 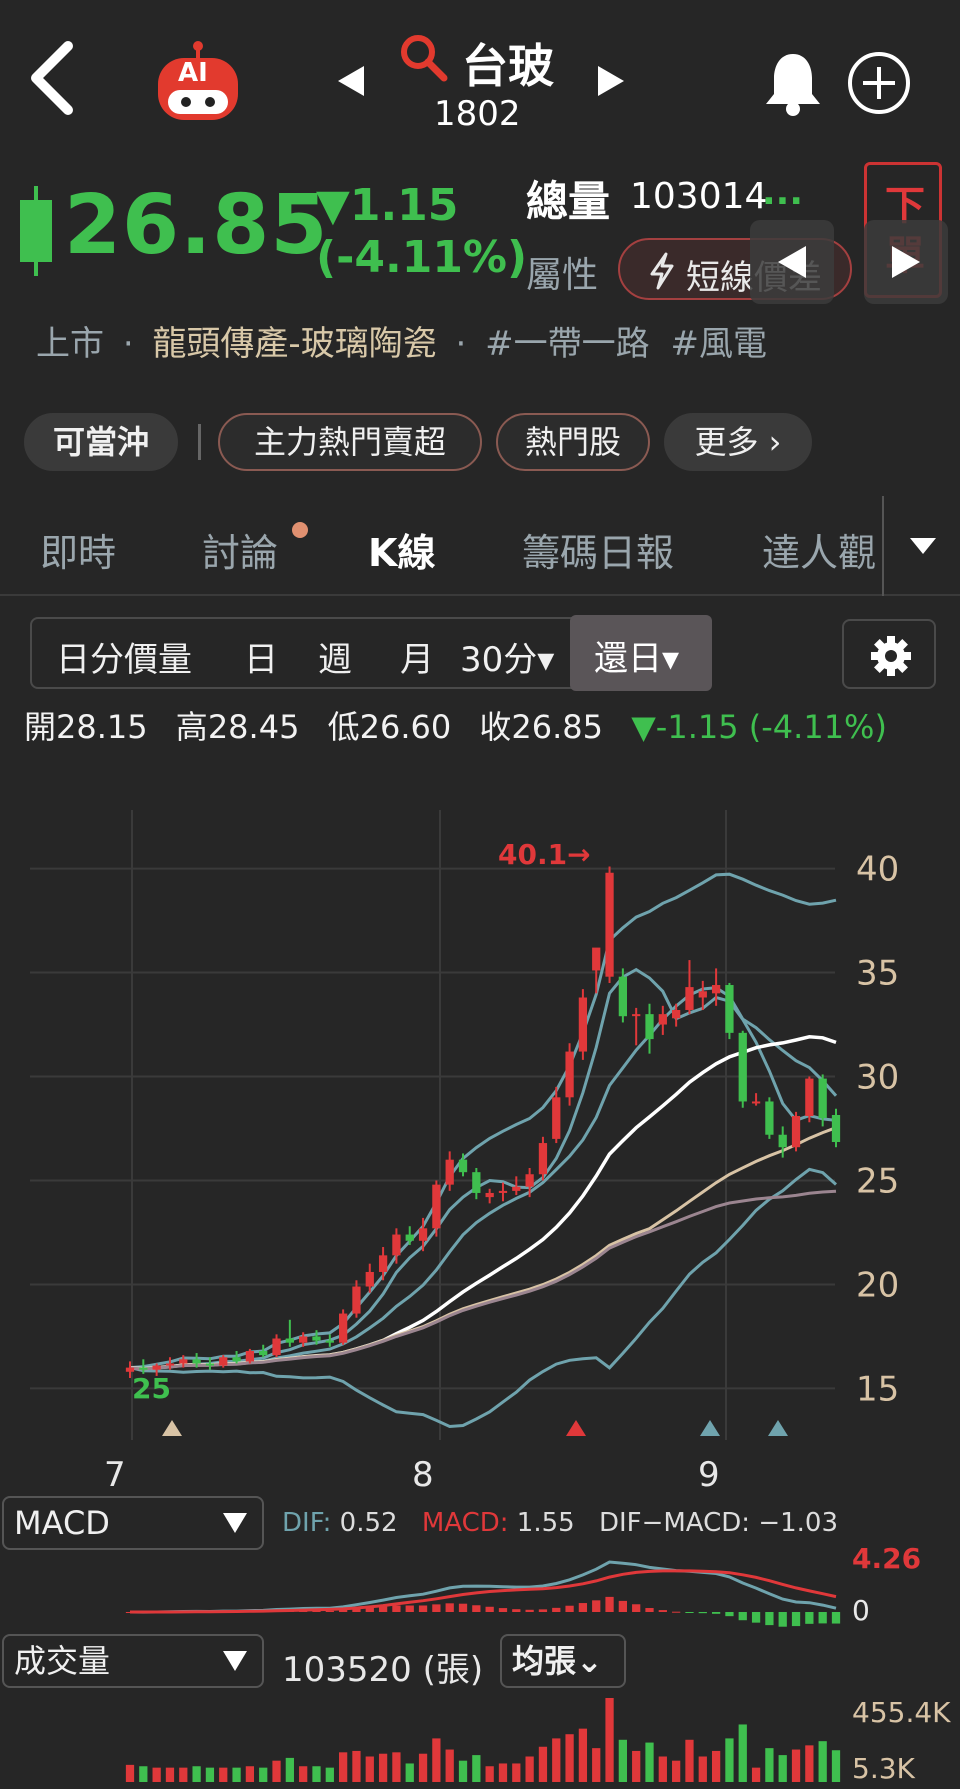 I want to click on tab-kline: K線, so click(x=401, y=549).